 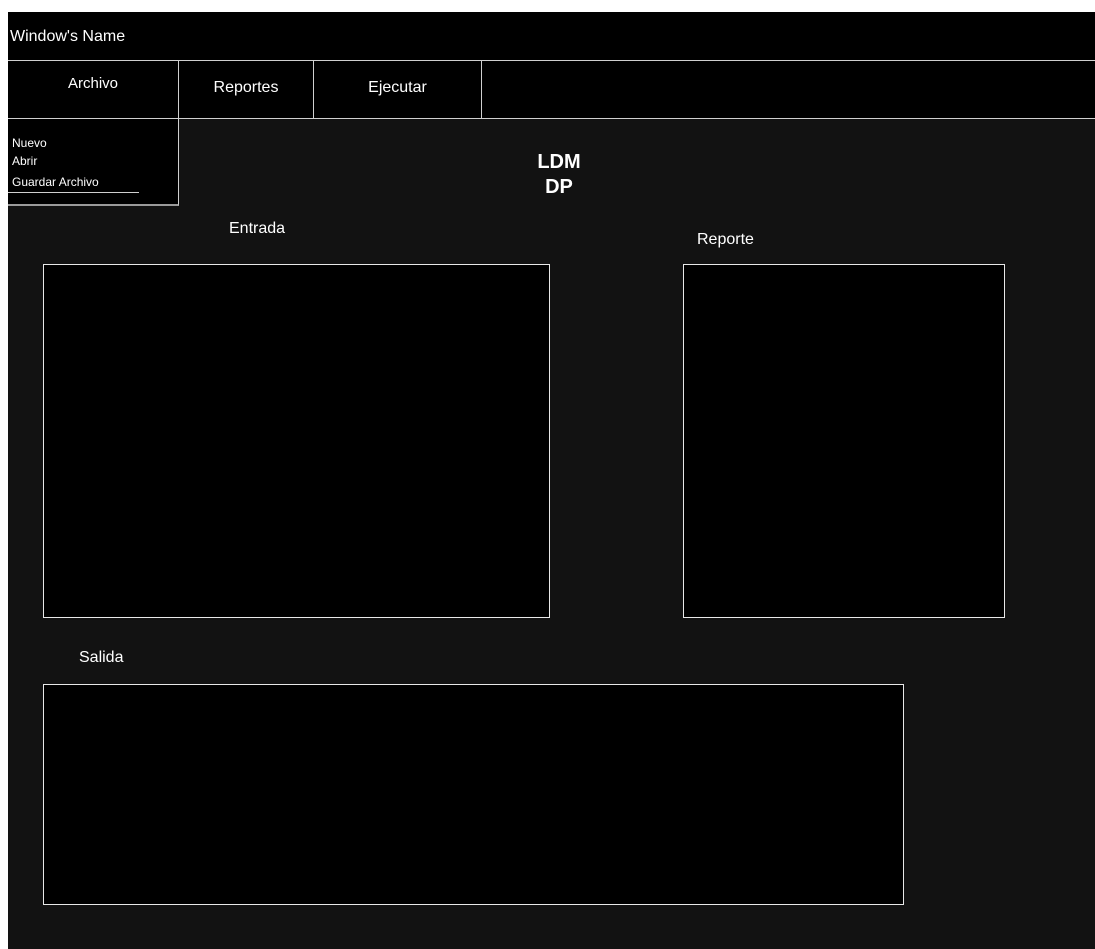 What do you see at coordinates (559, 162) in the screenshot?
I see `app-title-line1: LDM` at bounding box center [559, 162].